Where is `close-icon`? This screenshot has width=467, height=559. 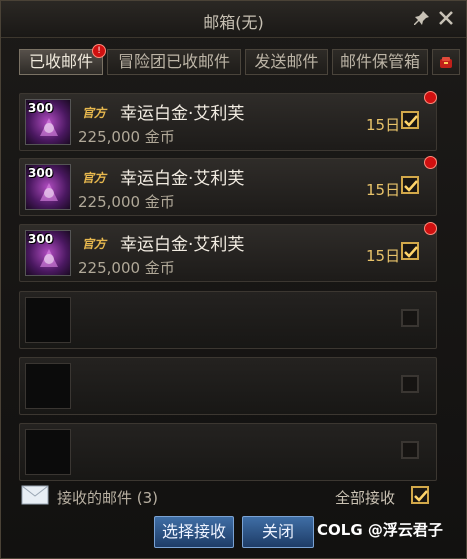 close-icon is located at coordinates (446, 18).